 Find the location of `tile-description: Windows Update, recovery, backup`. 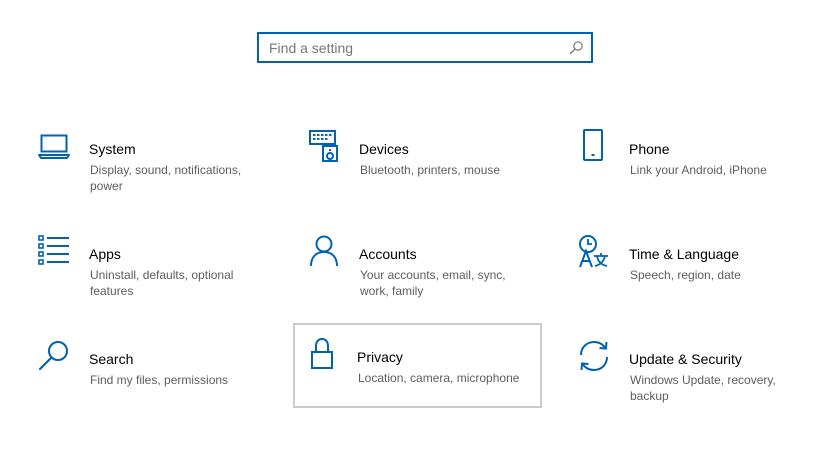

tile-description: Windows Update, recovery, backup is located at coordinates (703, 388).